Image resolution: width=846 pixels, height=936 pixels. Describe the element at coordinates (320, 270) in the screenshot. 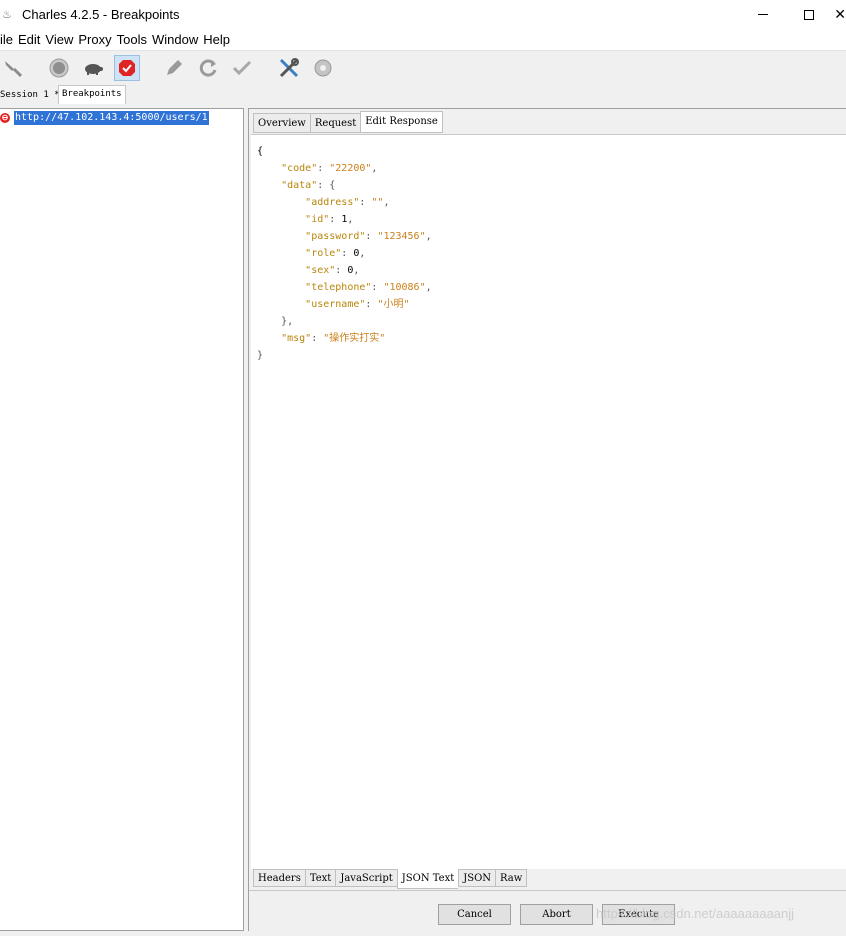

I see `json-key: "sex"` at that location.